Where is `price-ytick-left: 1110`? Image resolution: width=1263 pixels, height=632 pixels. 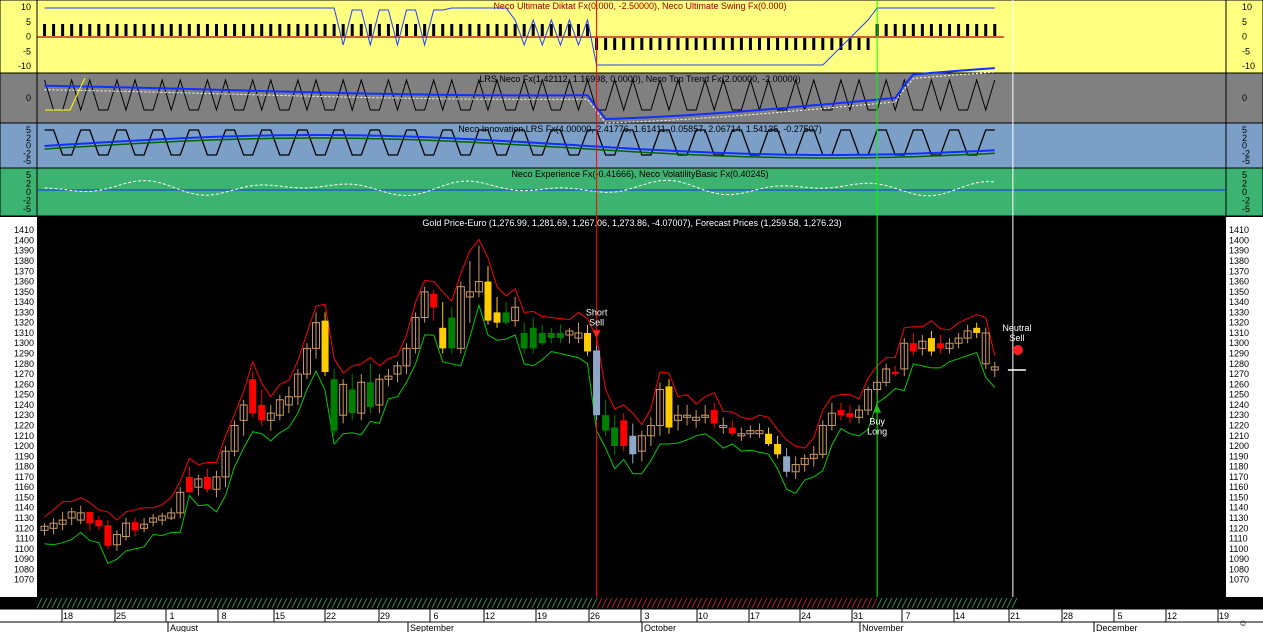
price-ytick-left: 1110 is located at coordinates (24, 539).